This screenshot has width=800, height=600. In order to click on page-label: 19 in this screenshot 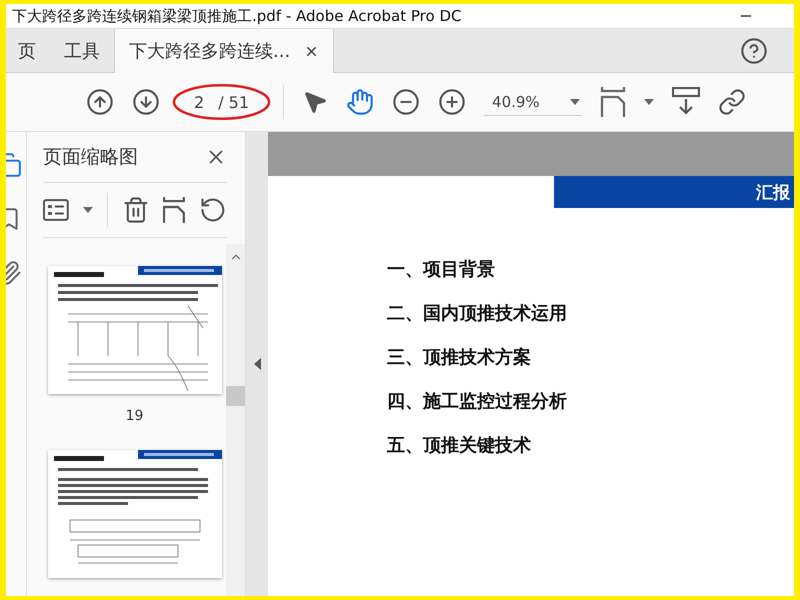, I will do `click(135, 416)`.